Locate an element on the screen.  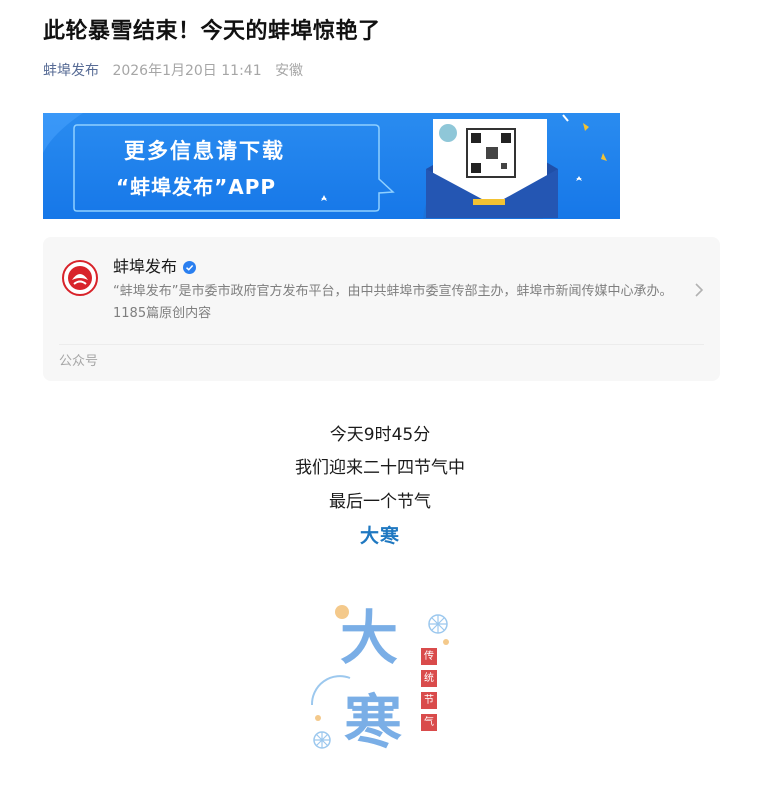
card-divider is located at coordinates (381, 344).